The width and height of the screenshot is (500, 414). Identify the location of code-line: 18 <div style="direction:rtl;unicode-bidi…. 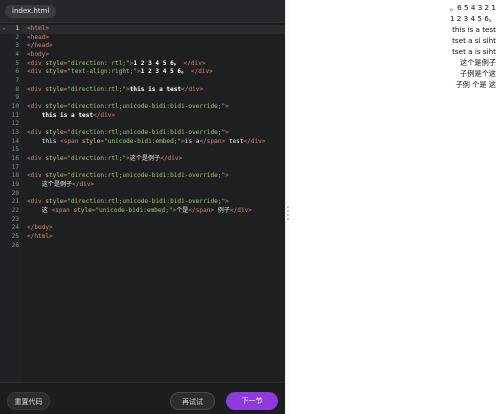
(142, 176).